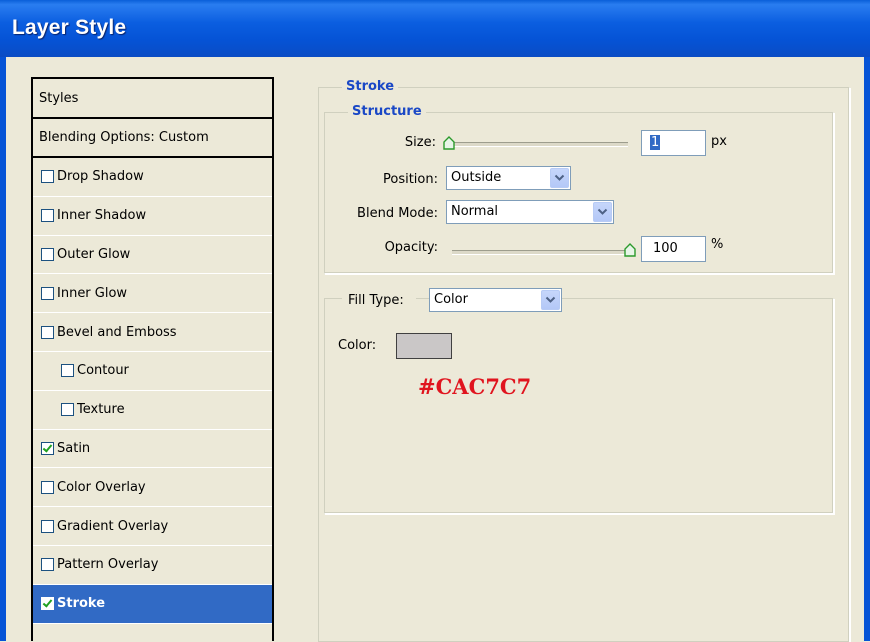 The width and height of the screenshot is (870, 642). I want to click on style-item-texture: Texture, so click(152, 410).